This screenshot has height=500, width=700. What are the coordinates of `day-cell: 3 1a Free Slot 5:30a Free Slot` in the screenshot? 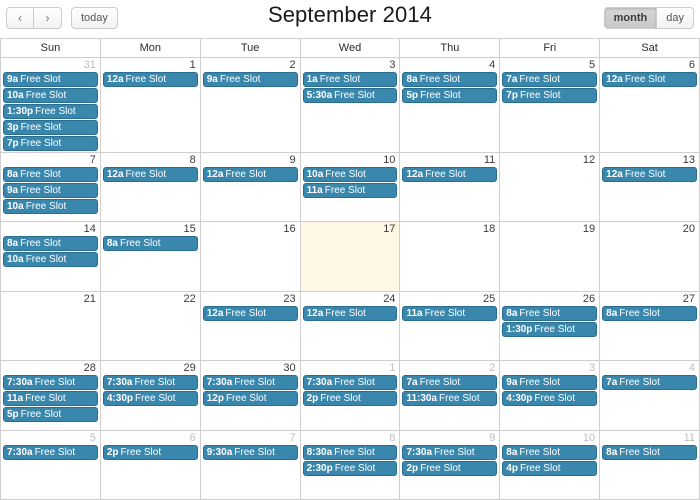 It's located at (350, 105).